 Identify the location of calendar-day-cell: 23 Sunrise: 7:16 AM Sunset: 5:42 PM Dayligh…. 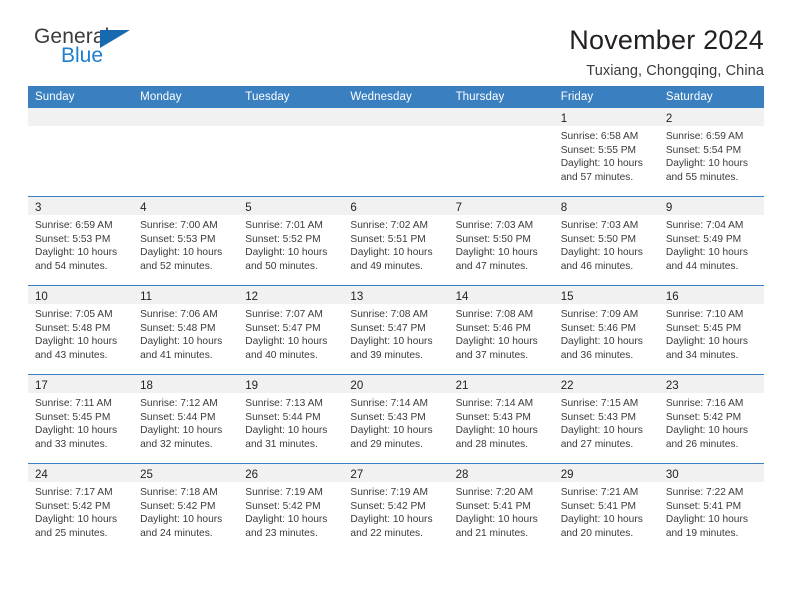
(711, 419).